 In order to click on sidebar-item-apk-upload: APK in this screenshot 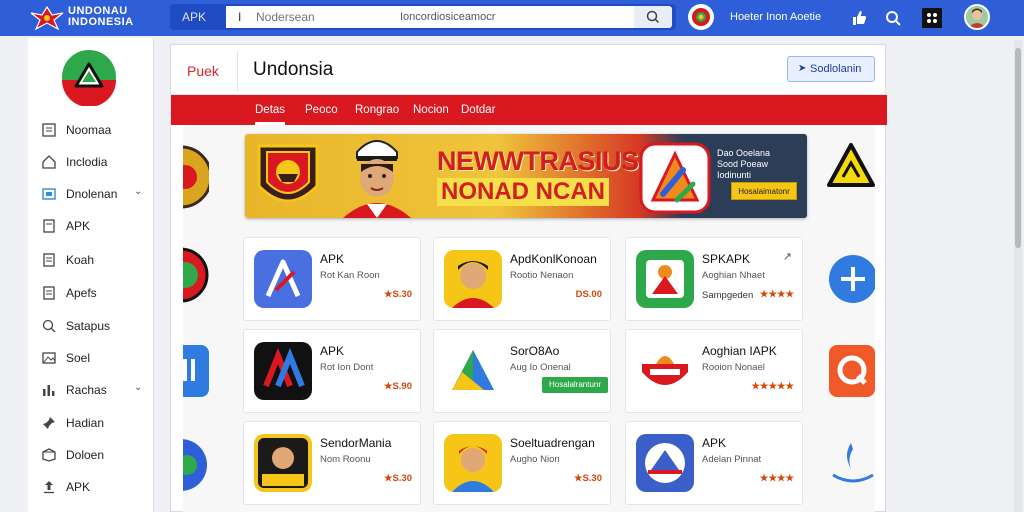, I will do `click(91, 487)`.